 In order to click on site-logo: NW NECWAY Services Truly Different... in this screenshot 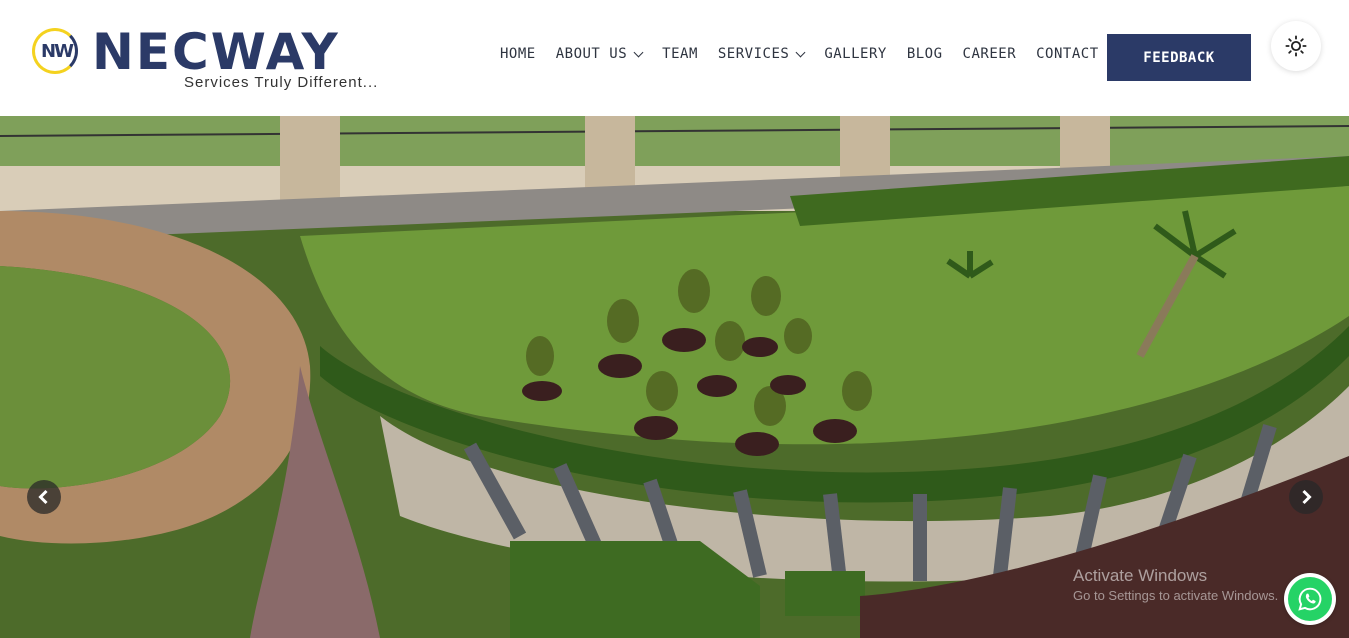, I will do `click(210, 60)`.